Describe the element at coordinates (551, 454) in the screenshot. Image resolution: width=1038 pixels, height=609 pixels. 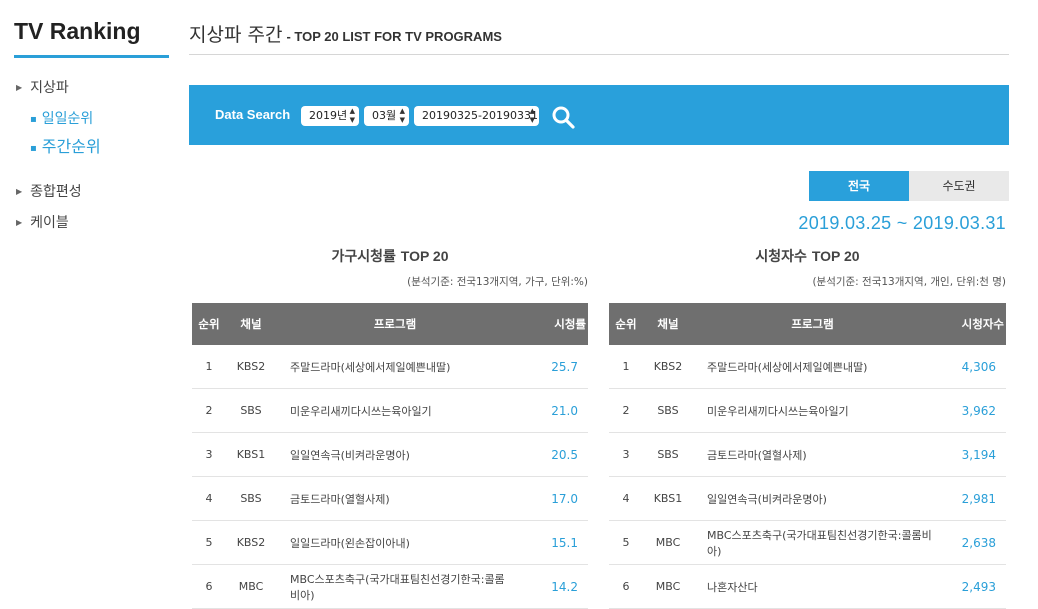
I see `rating-cell: 20.5` at that location.